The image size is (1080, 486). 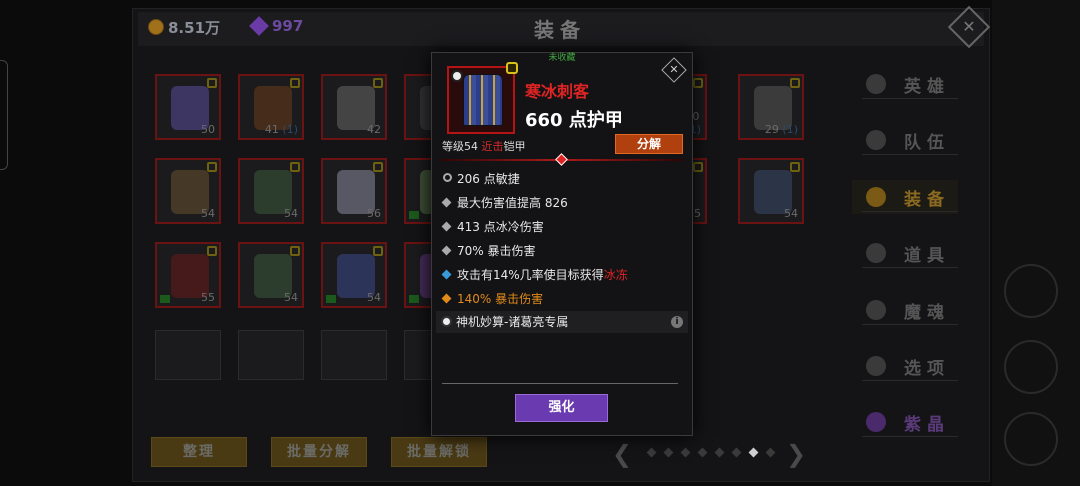 I want to click on refresh-icon, so click(x=447, y=177).